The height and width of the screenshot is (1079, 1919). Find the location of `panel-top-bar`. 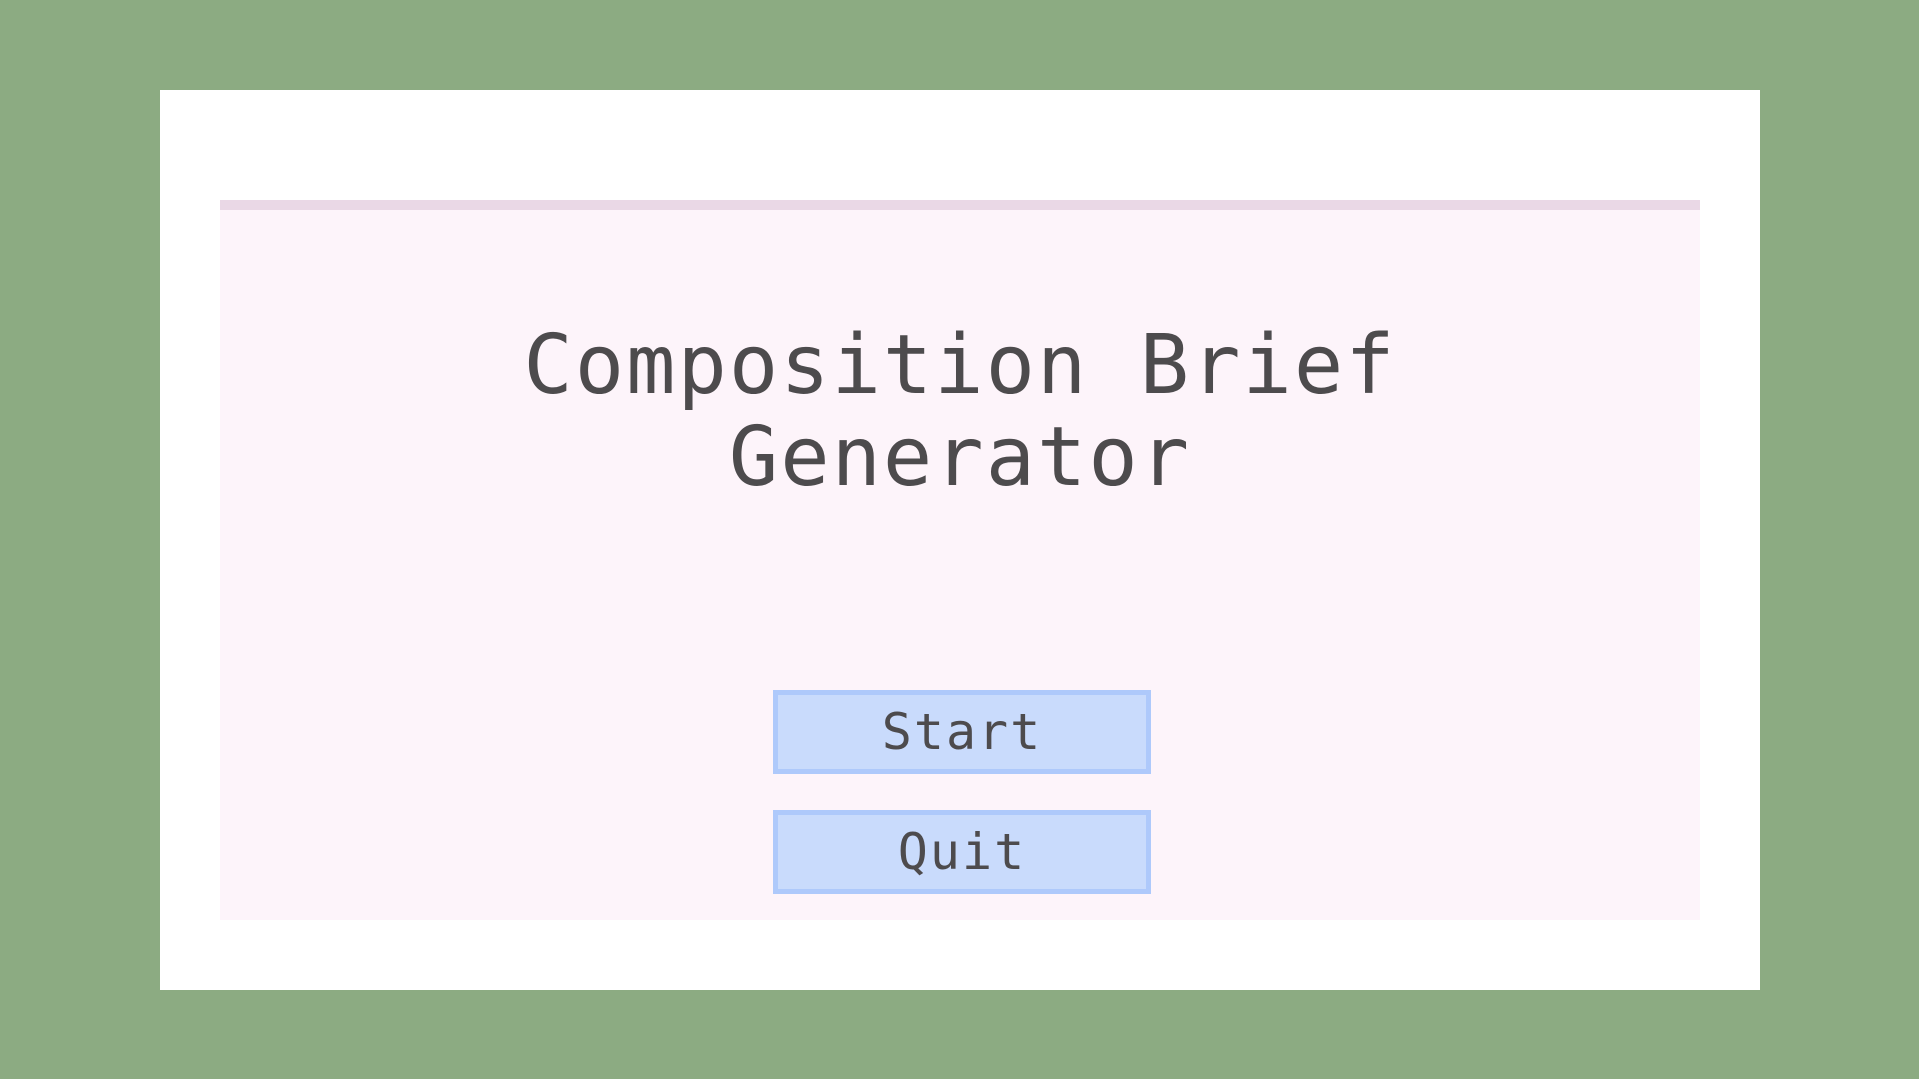

panel-top-bar is located at coordinates (960, 205).